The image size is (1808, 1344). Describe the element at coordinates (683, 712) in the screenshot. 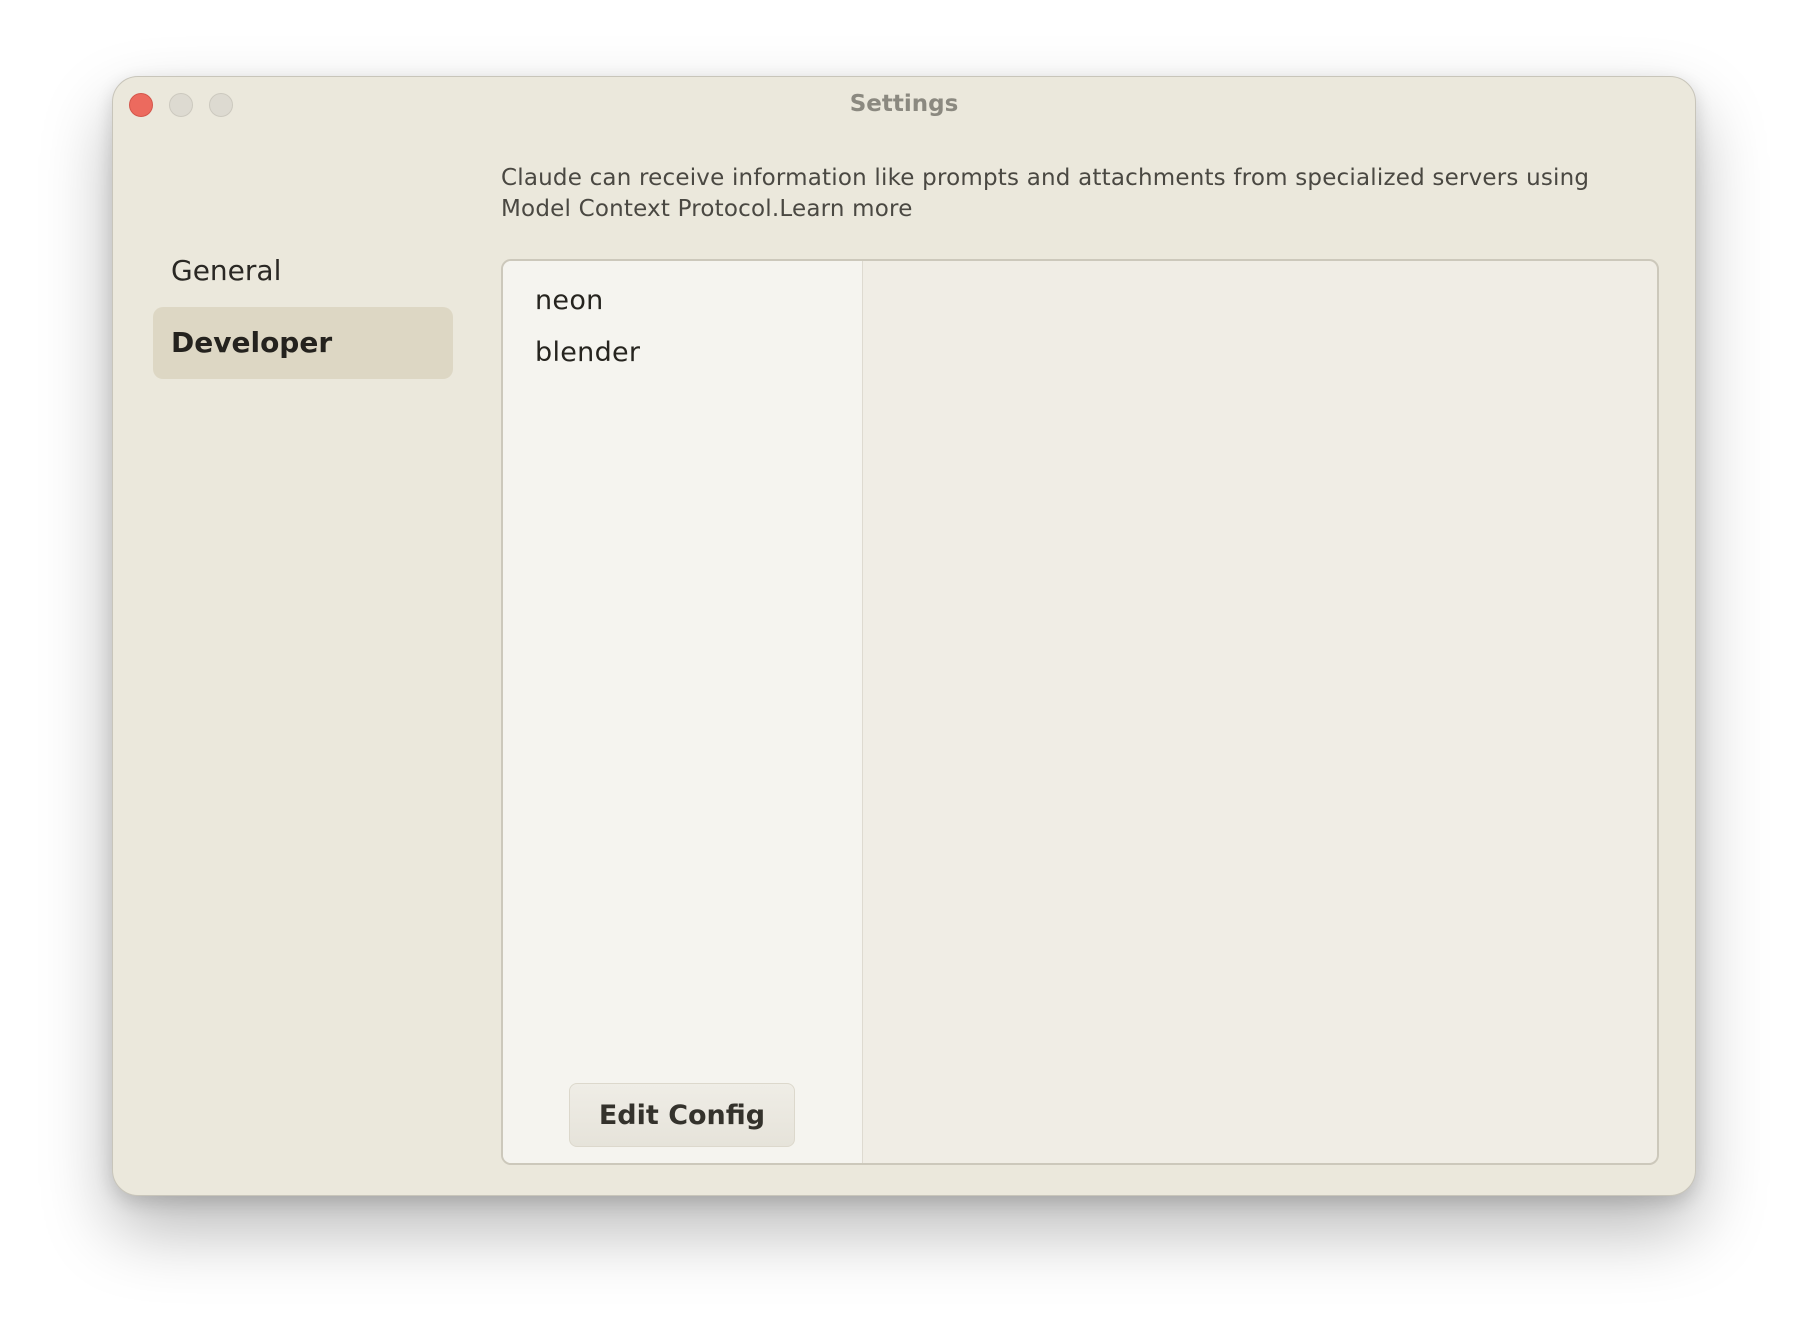

I see `server-list: neon blender Edit Config` at that location.